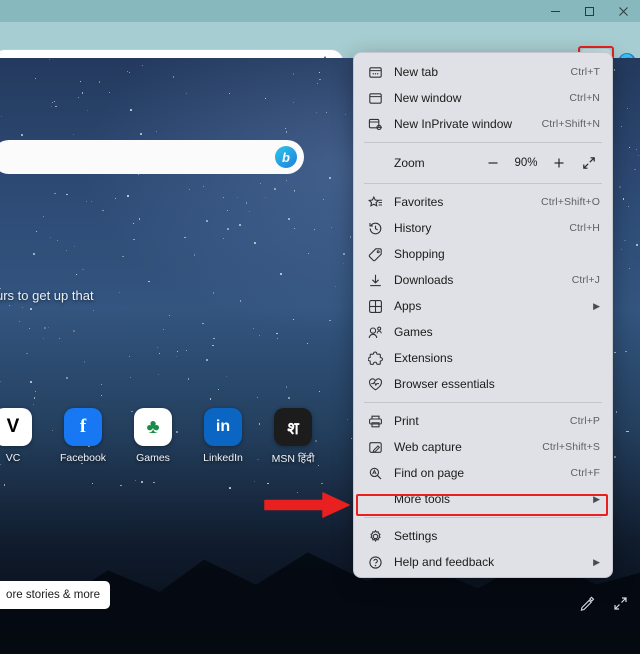 Image resolution: width=640 pixels, height=654 pixels. Describe the element at coordinates (419, 202) in the screenshot. I see `menu-item-label: Favorites` at that location.